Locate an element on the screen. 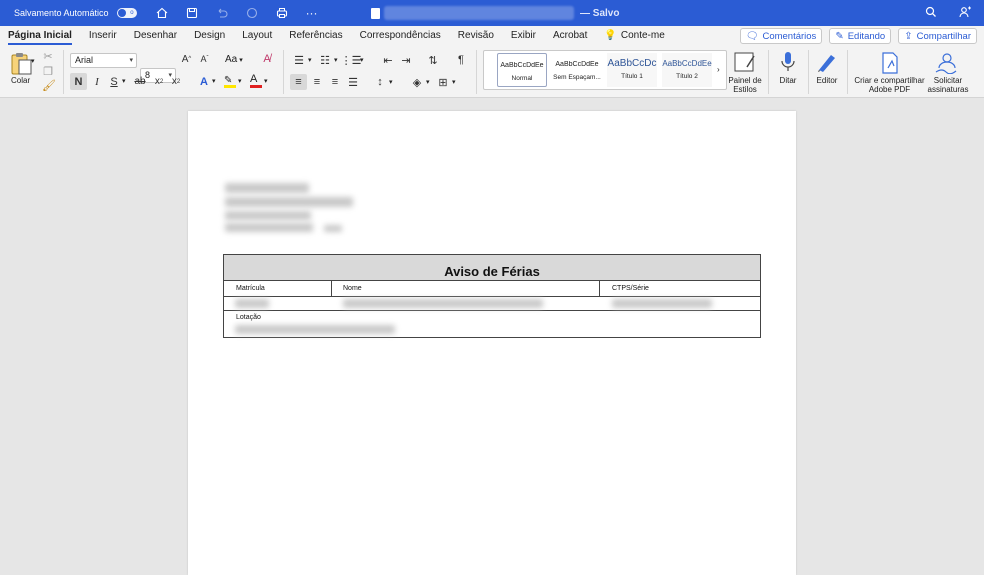  dictate-label: Ditar is located at coordinates (788, 80).